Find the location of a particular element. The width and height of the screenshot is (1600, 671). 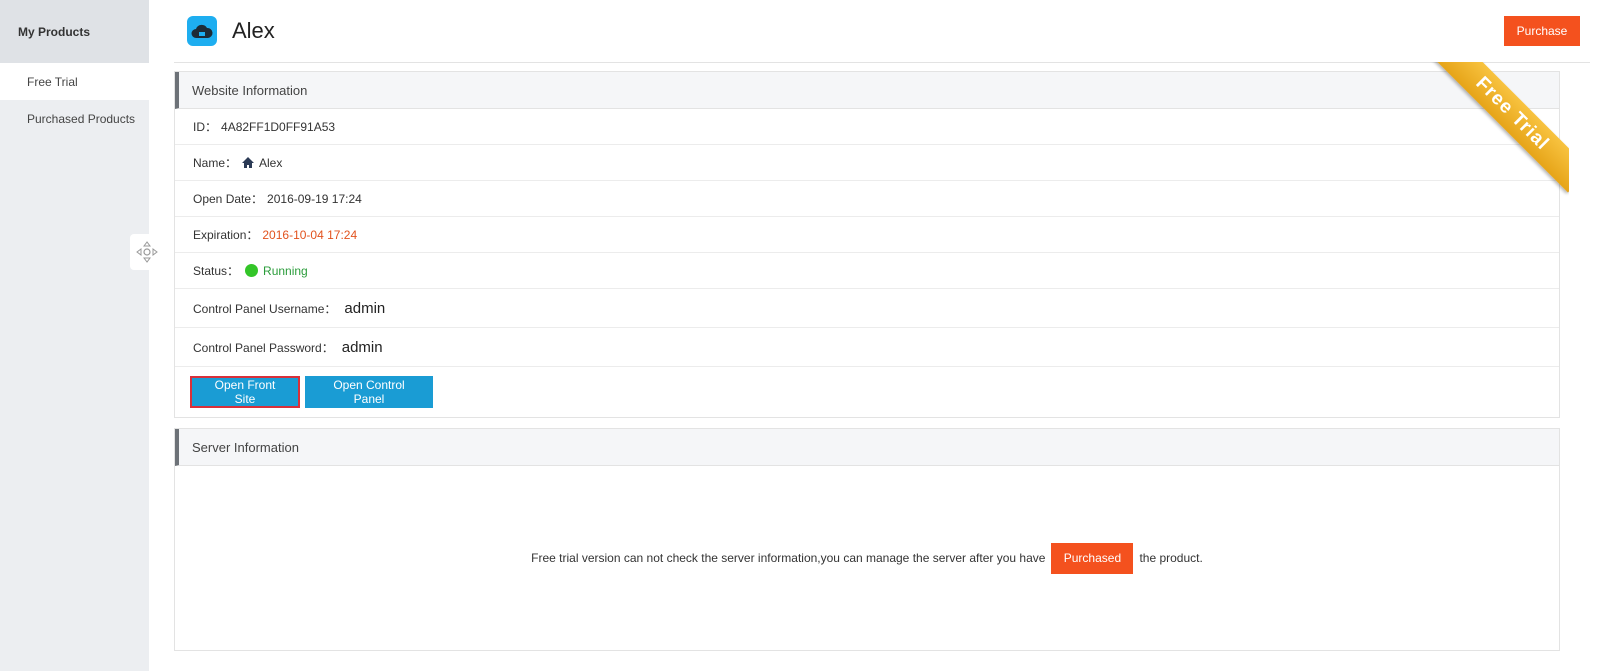

cp-username-row: Control Panel Username： admin is located at coordinates (867, 308).